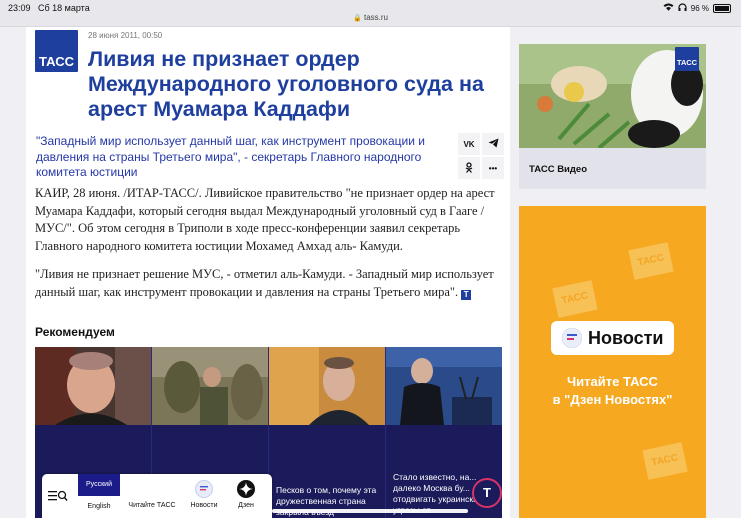 The image size is (741, 518). Describe the element at coordinates (668, 8) in the screenshot. I see `wifi-icon` at that location.